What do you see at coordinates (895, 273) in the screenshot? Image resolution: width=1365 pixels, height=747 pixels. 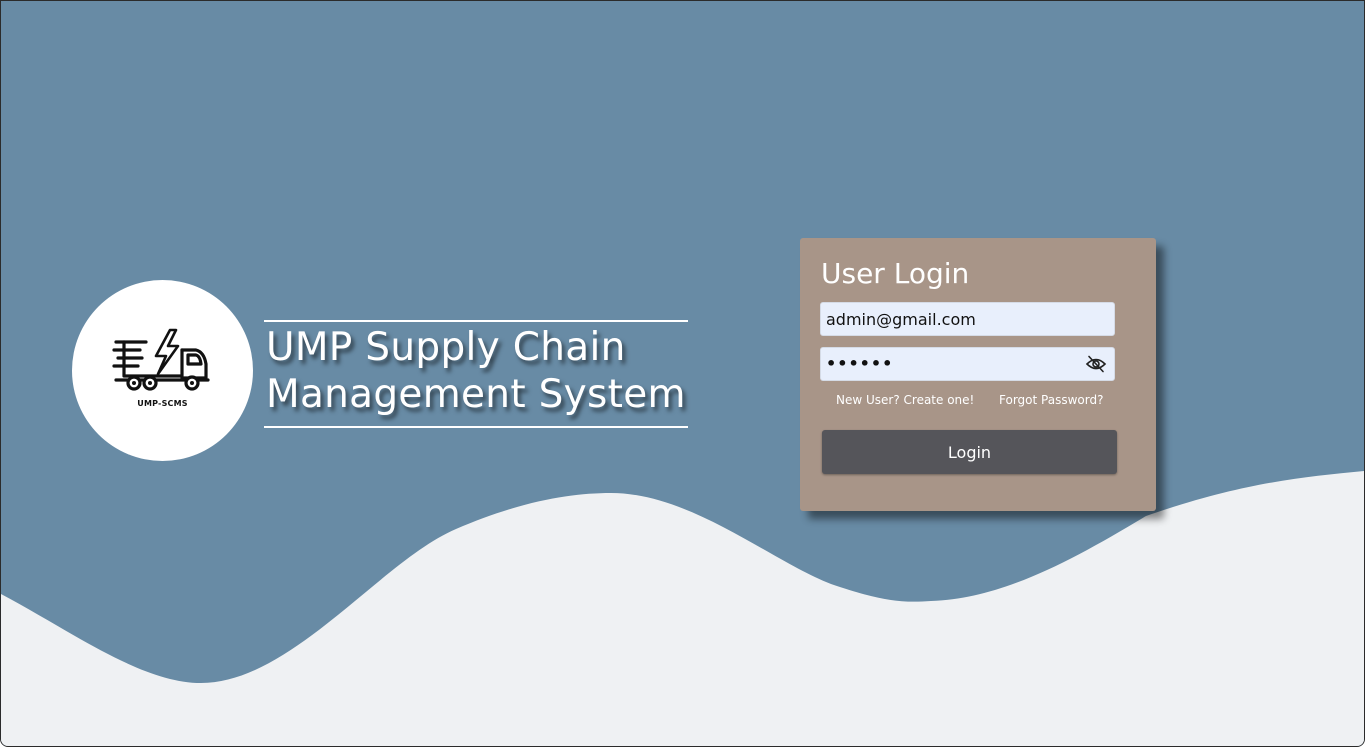 I see `login-heading: User Login` at bounding box center [895, 273].